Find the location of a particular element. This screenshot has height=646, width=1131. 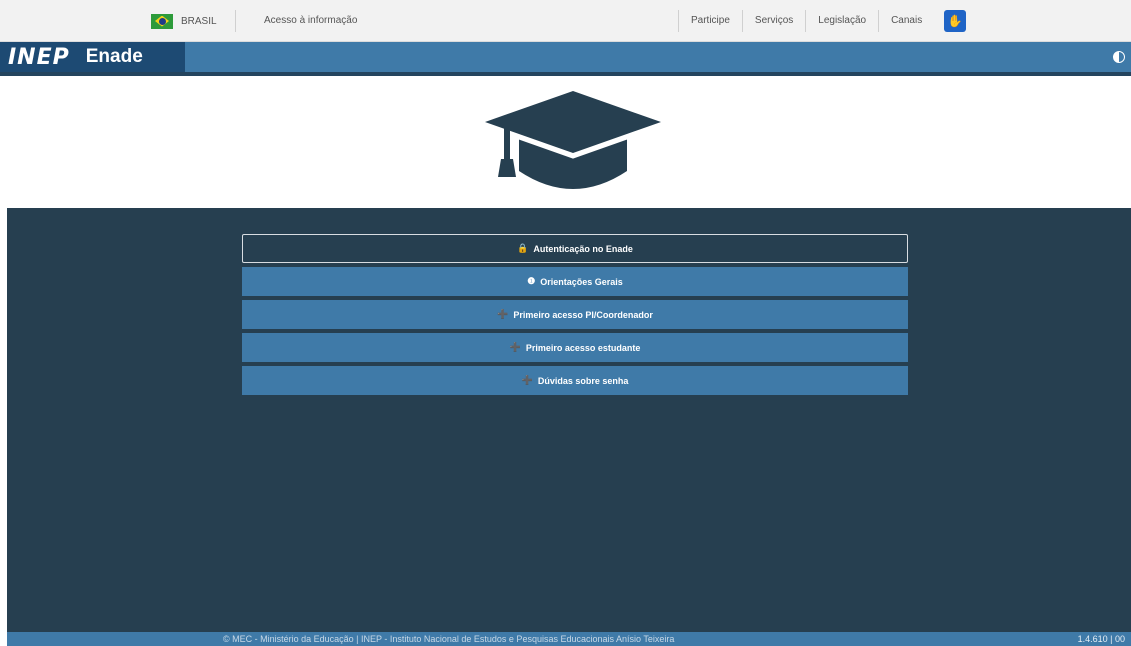

version-label: 1.4.610 | 00 is located at coordinates (1101, 639).